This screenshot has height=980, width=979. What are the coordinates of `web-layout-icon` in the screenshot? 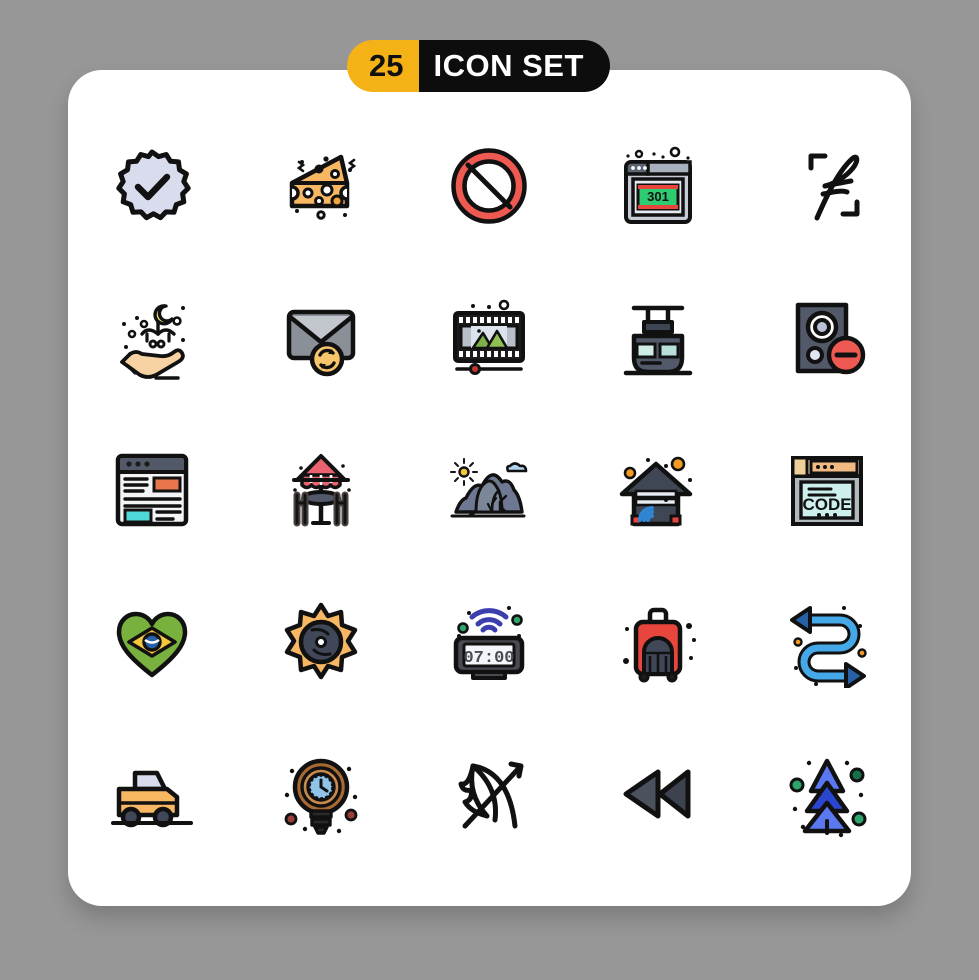 It's located at (152, 490).